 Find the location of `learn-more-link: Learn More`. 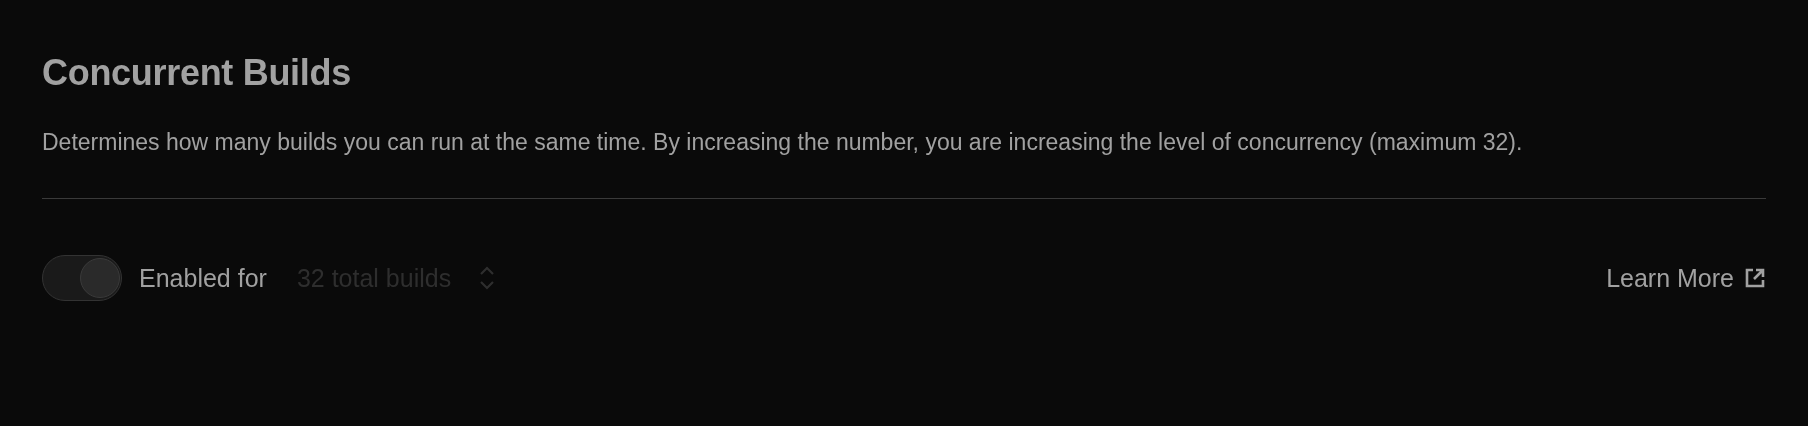

learn-more-link: Learn More is located at coordinates (1686, 278).